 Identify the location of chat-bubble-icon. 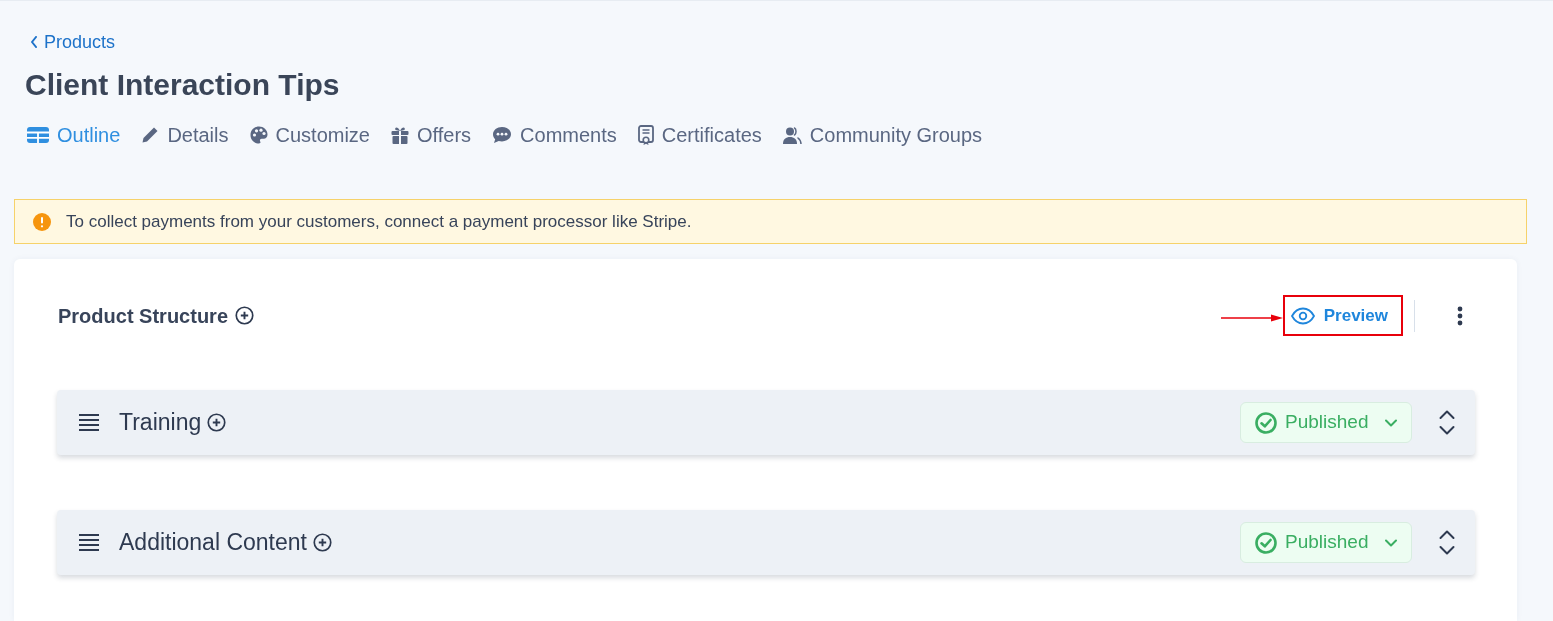
(502, 135).